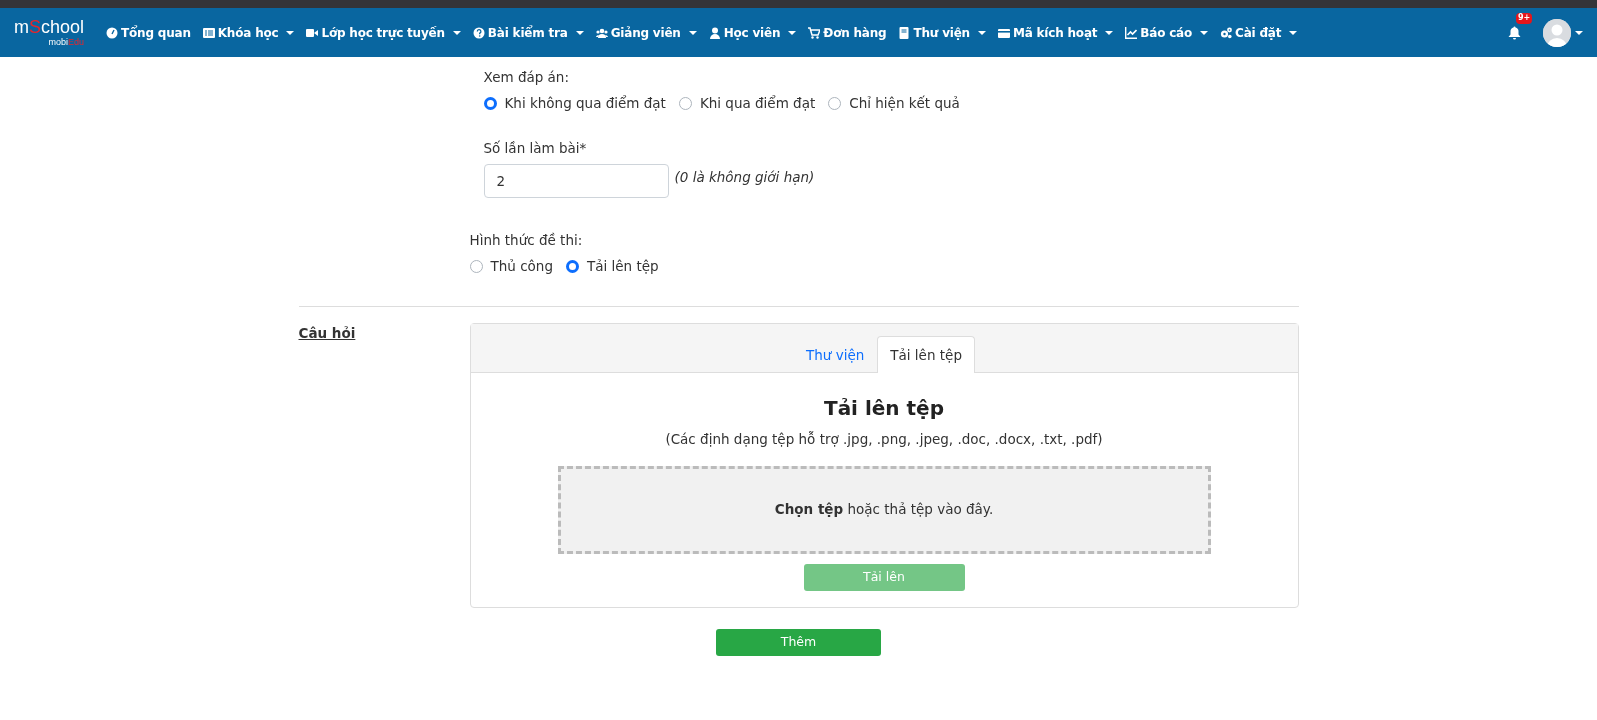 The width and height of the screenshot is (1597, 720). What do you see at coordinates (894, 103) in the screenshot?
I see `radio-option: Chỉ hiện kết quả` at bounding box center [894, 103].